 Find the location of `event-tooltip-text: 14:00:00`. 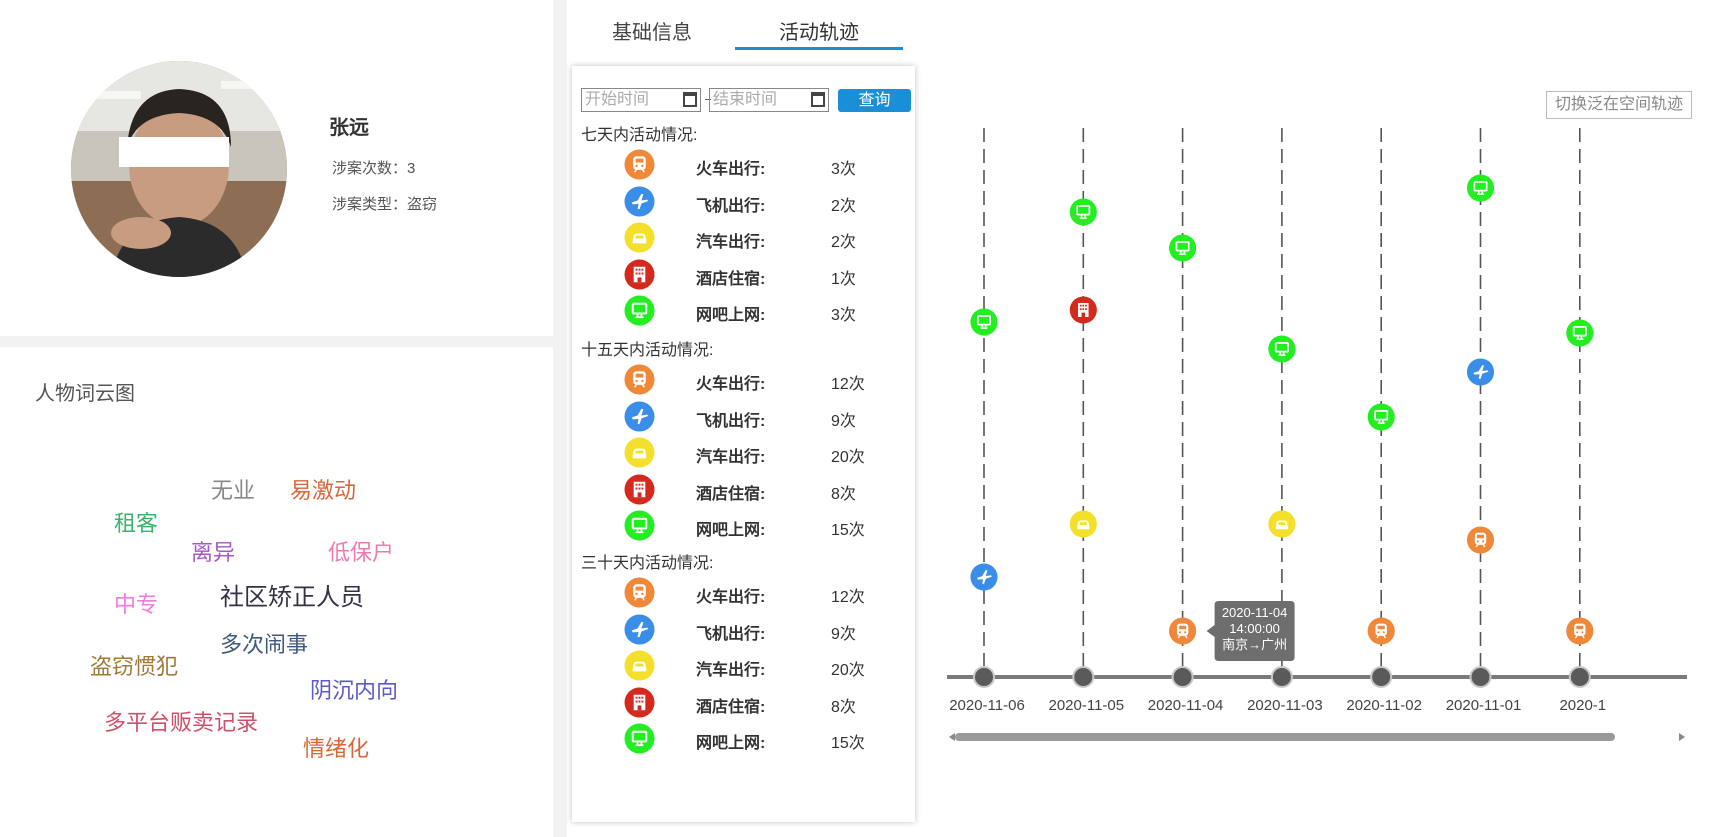

event-tooltip-text: 14:00:00 is located at coordinates (1254, 628).